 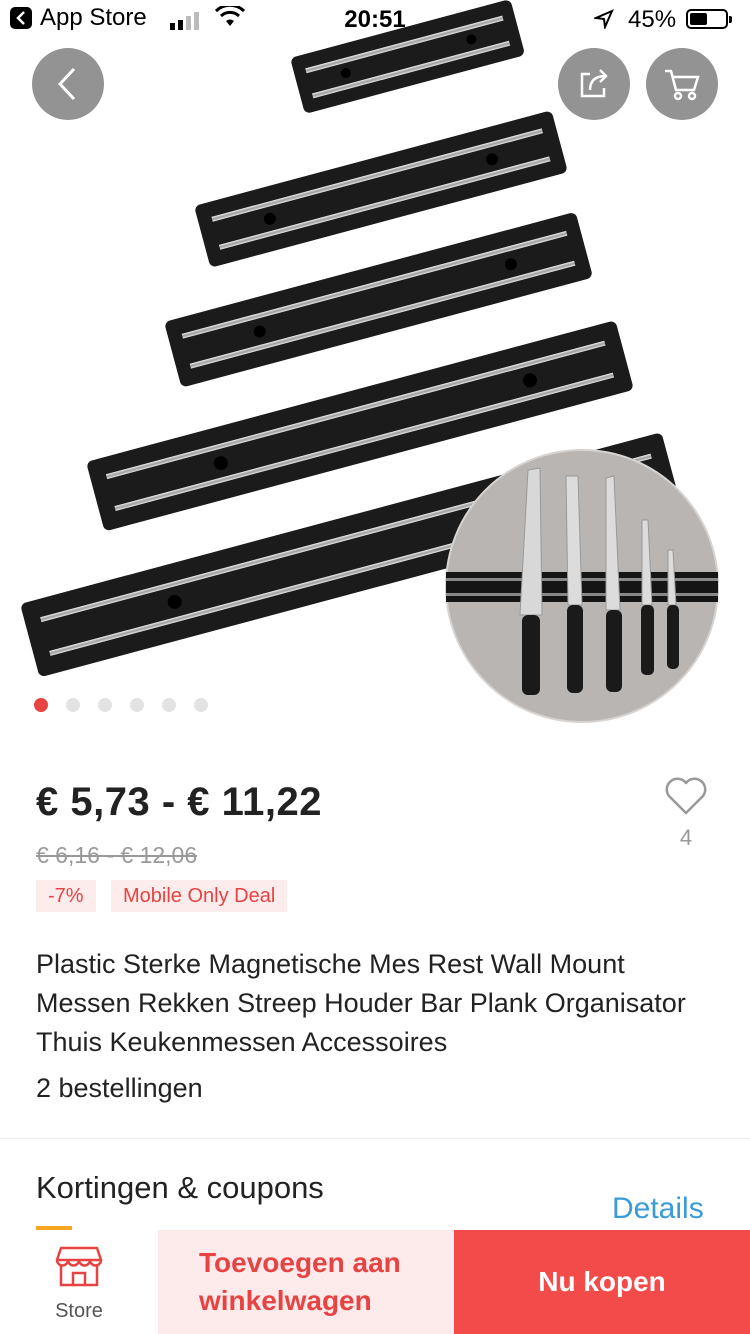 What do you see at coordinates (79, 1311) in the screenshot?
I see `store-label: Store` at bounding box center [79, 1311].